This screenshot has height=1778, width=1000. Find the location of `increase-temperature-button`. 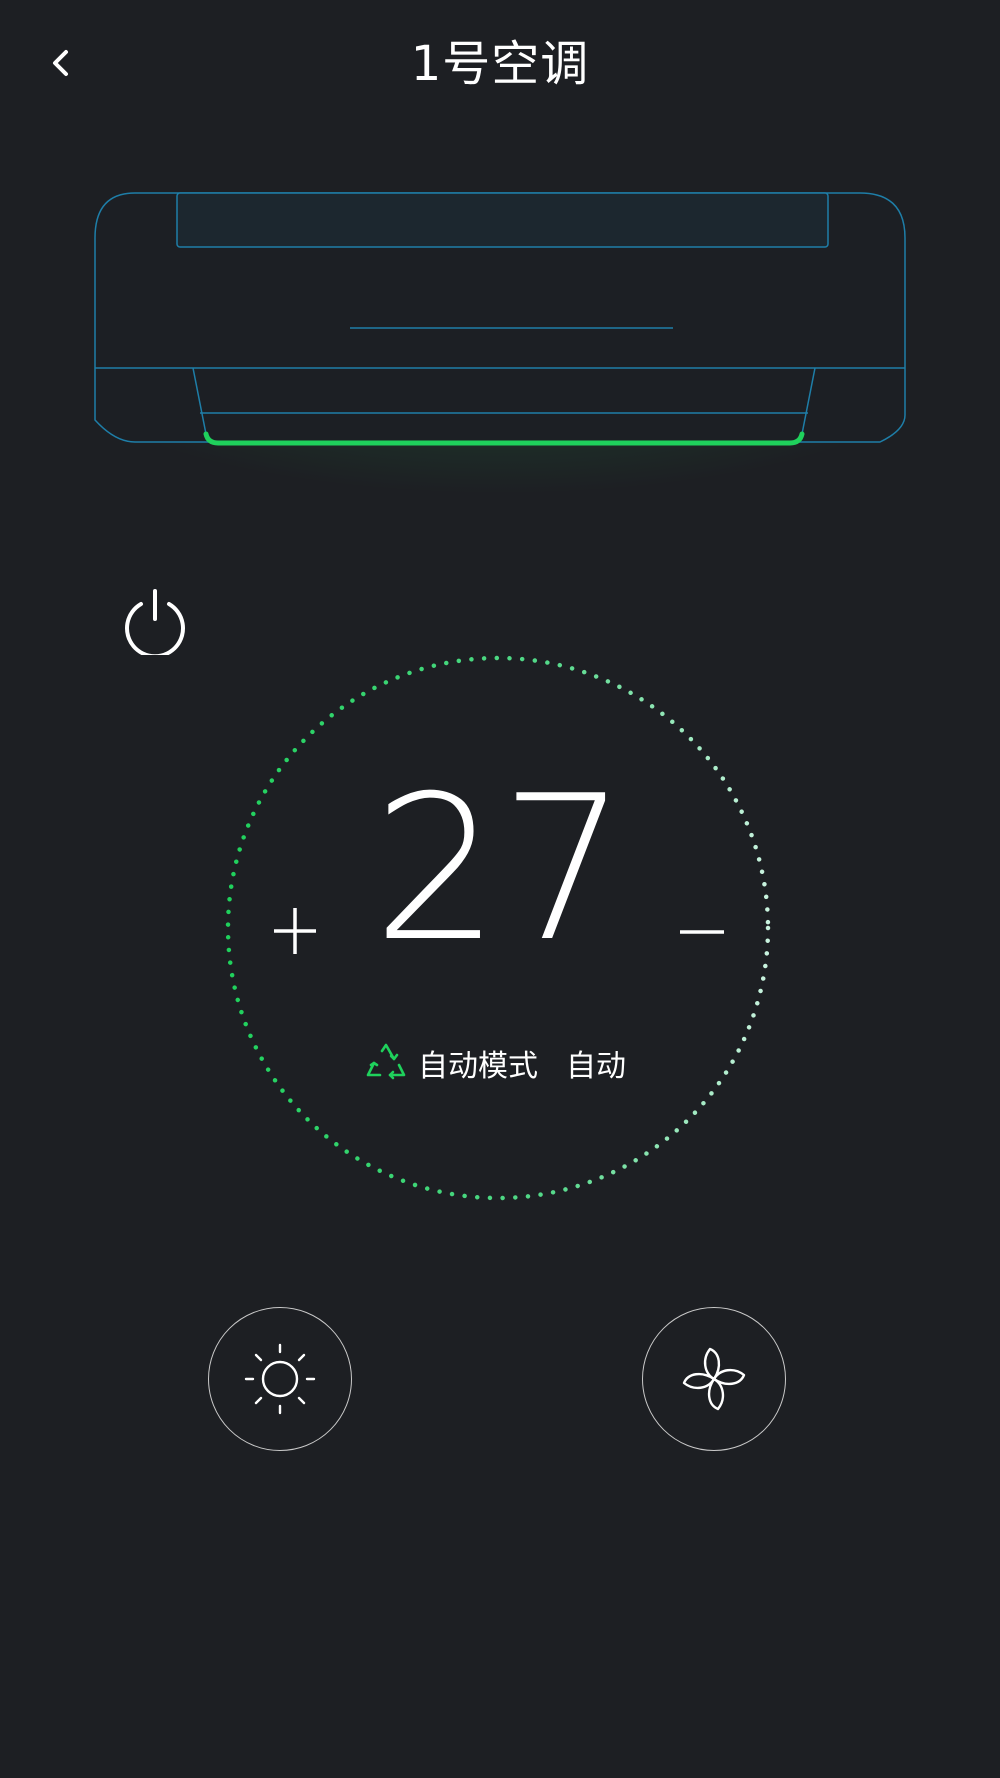

increase-temperature-button is located at coordinates (295, 931).